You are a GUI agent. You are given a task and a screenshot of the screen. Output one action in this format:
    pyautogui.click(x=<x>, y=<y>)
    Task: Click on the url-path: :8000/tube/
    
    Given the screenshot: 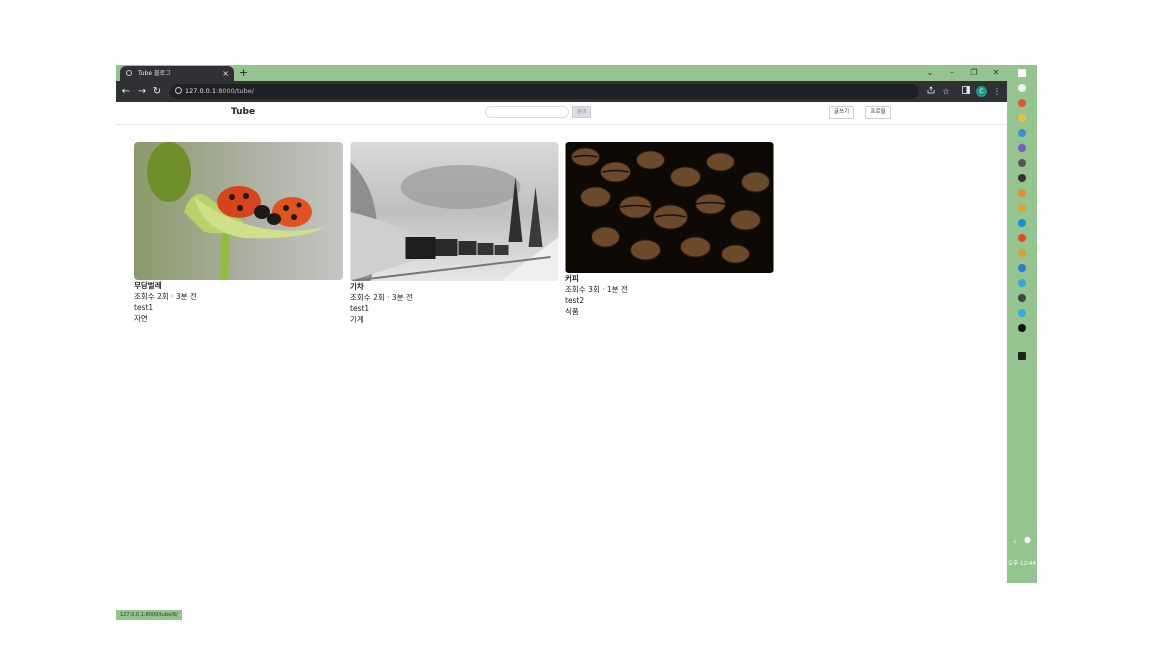 What is the action you would take?
    pyautogui.click(x=235, y=91)
    